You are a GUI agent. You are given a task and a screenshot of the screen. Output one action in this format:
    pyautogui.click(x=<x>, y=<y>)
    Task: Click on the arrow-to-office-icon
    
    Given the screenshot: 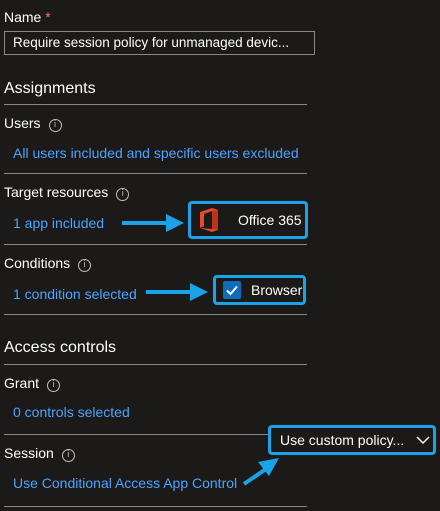 What is the action you would take?
    pyautogui.click(x=153, y=223)
    